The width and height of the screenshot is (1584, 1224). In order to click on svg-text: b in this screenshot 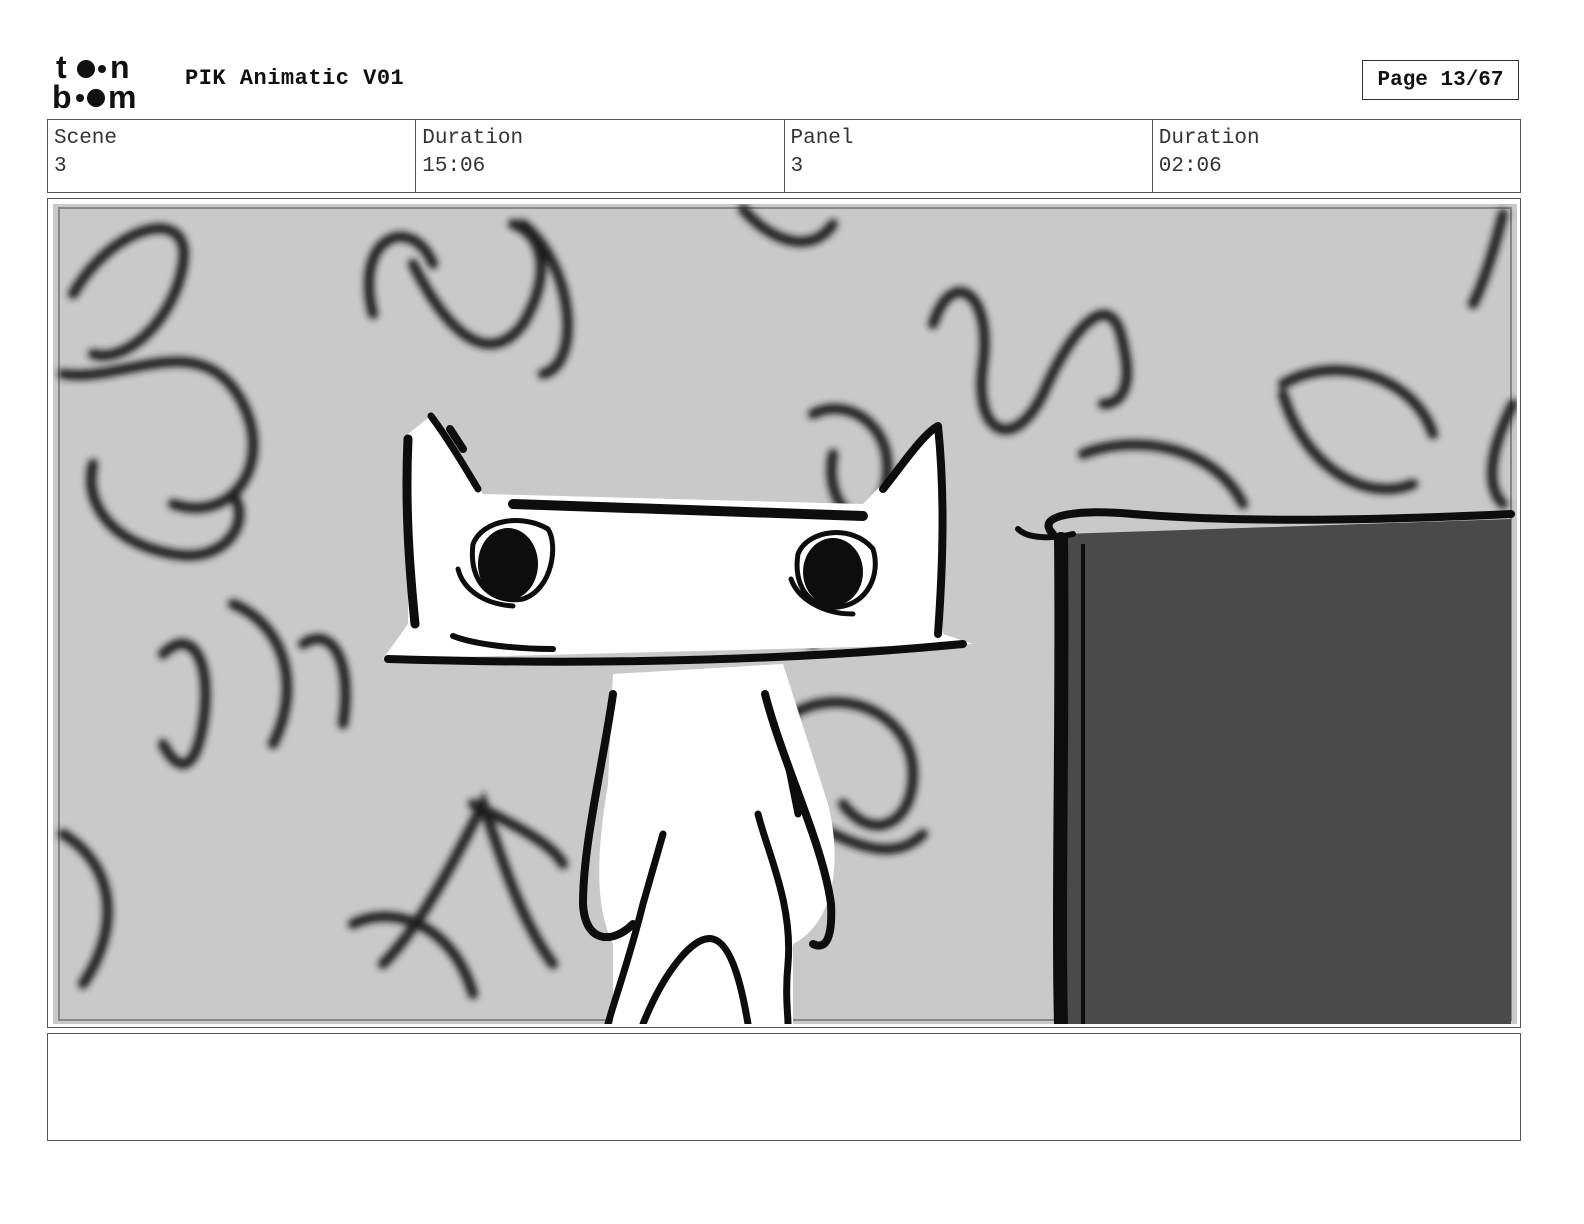, I will do `click(62, 95)`.